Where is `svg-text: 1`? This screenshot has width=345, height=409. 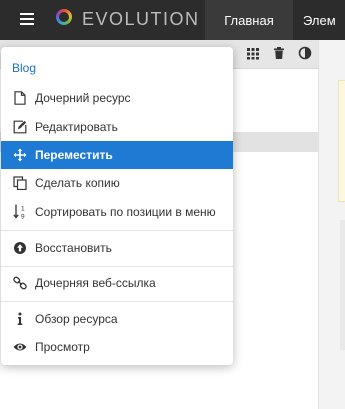
svg-text: 1 is located at coordinates (23, 209).